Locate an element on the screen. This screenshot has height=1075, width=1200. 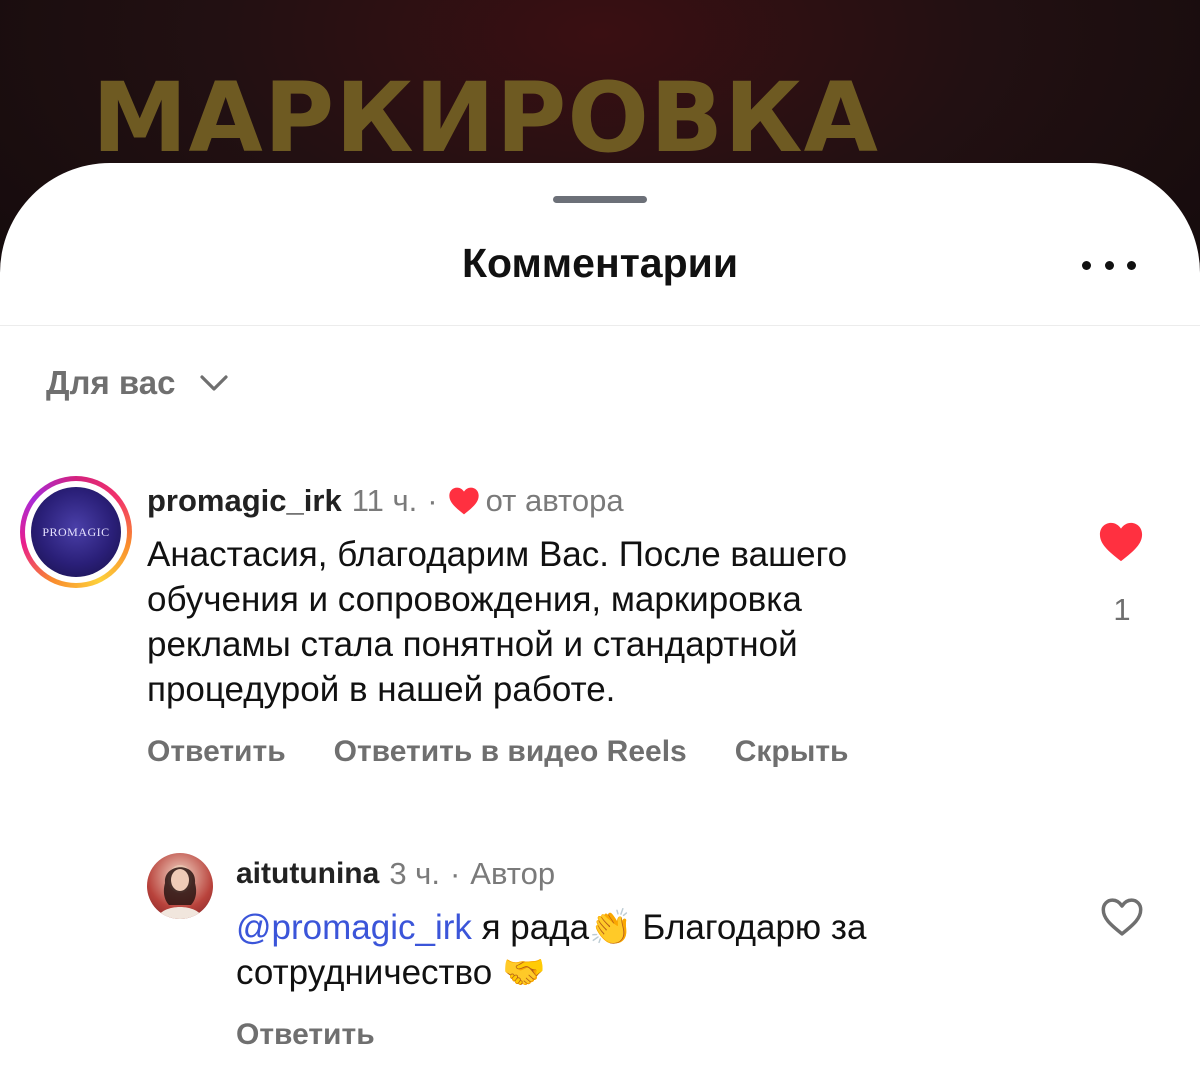
reply-text-part: я рада is located at coordinates (530, 927).